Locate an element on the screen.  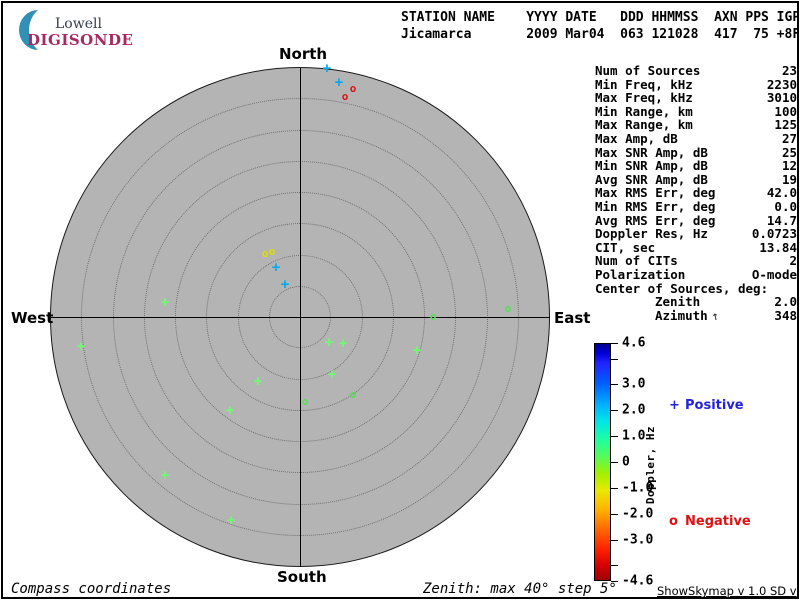
legend-positive-label: Positive is located at coordinates (714, 405).